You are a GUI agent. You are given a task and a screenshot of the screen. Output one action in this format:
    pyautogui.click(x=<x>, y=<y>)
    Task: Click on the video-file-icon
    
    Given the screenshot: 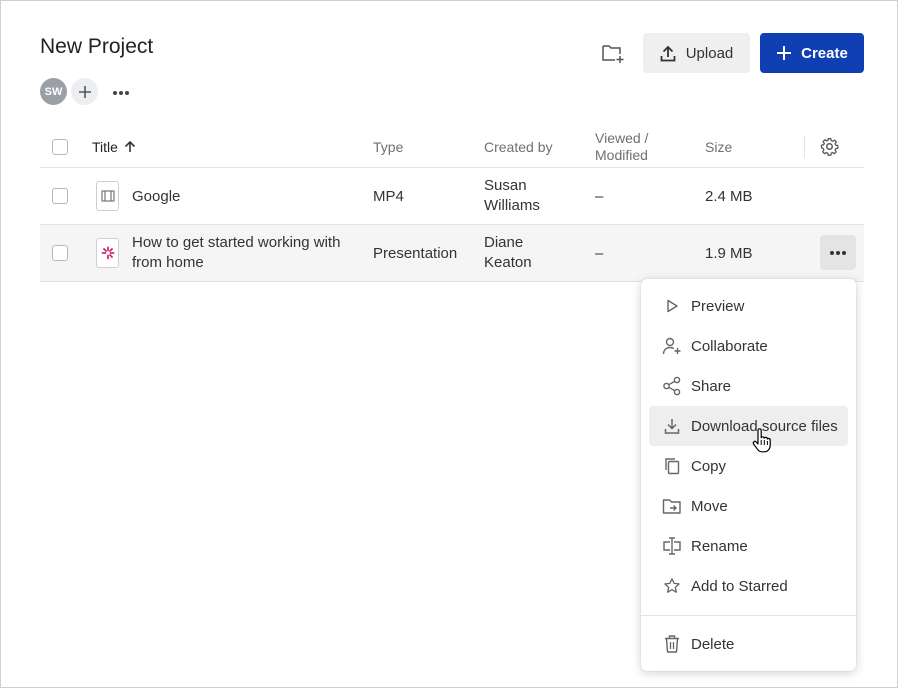 What is the action you would take?
    pyautogui.click(x=107, y=196)
    